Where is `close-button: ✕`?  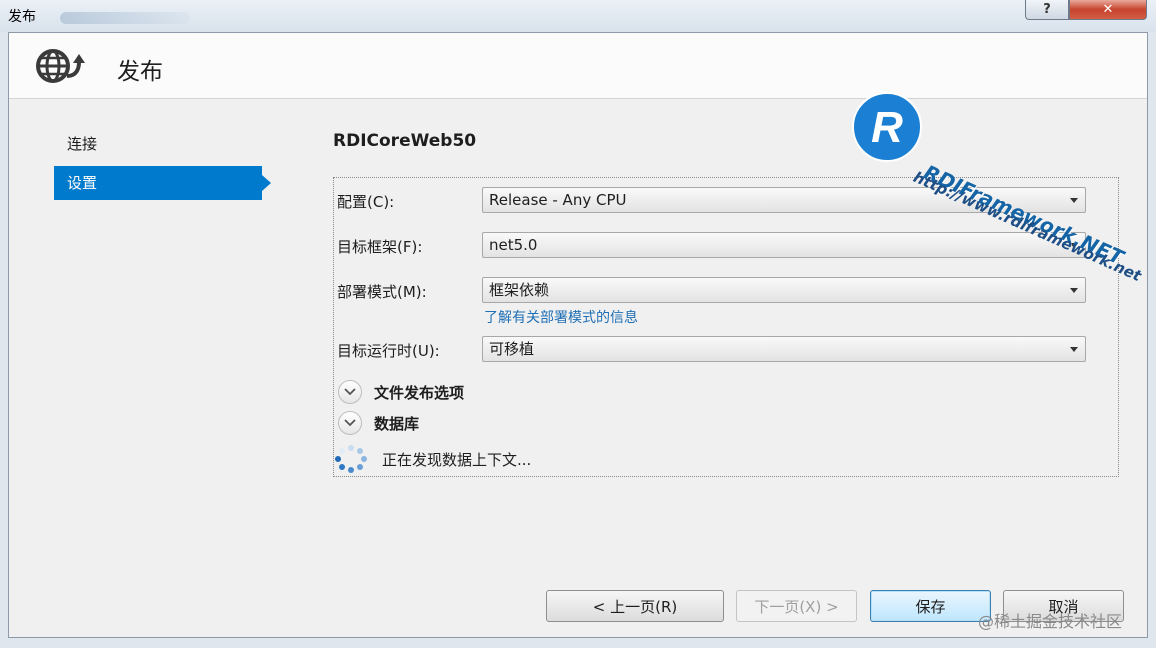
close-button: ✕ is located at coordinates (1108, 10).